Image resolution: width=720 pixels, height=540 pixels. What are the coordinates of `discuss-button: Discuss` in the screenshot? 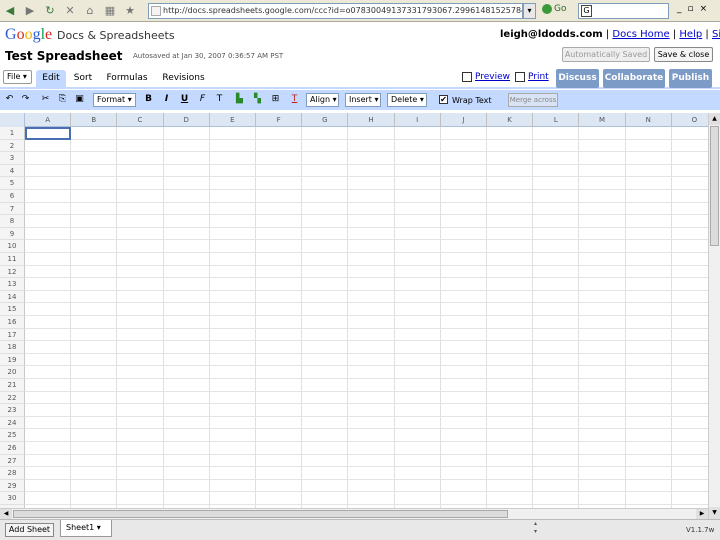 It's located at (577, 78).